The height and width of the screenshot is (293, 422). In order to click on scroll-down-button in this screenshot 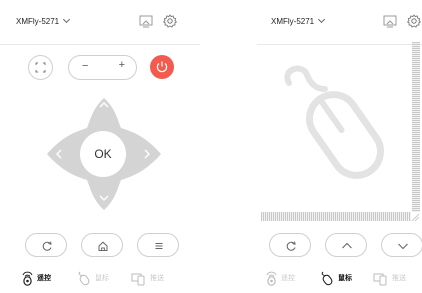, I will do `click(401, 245)`.